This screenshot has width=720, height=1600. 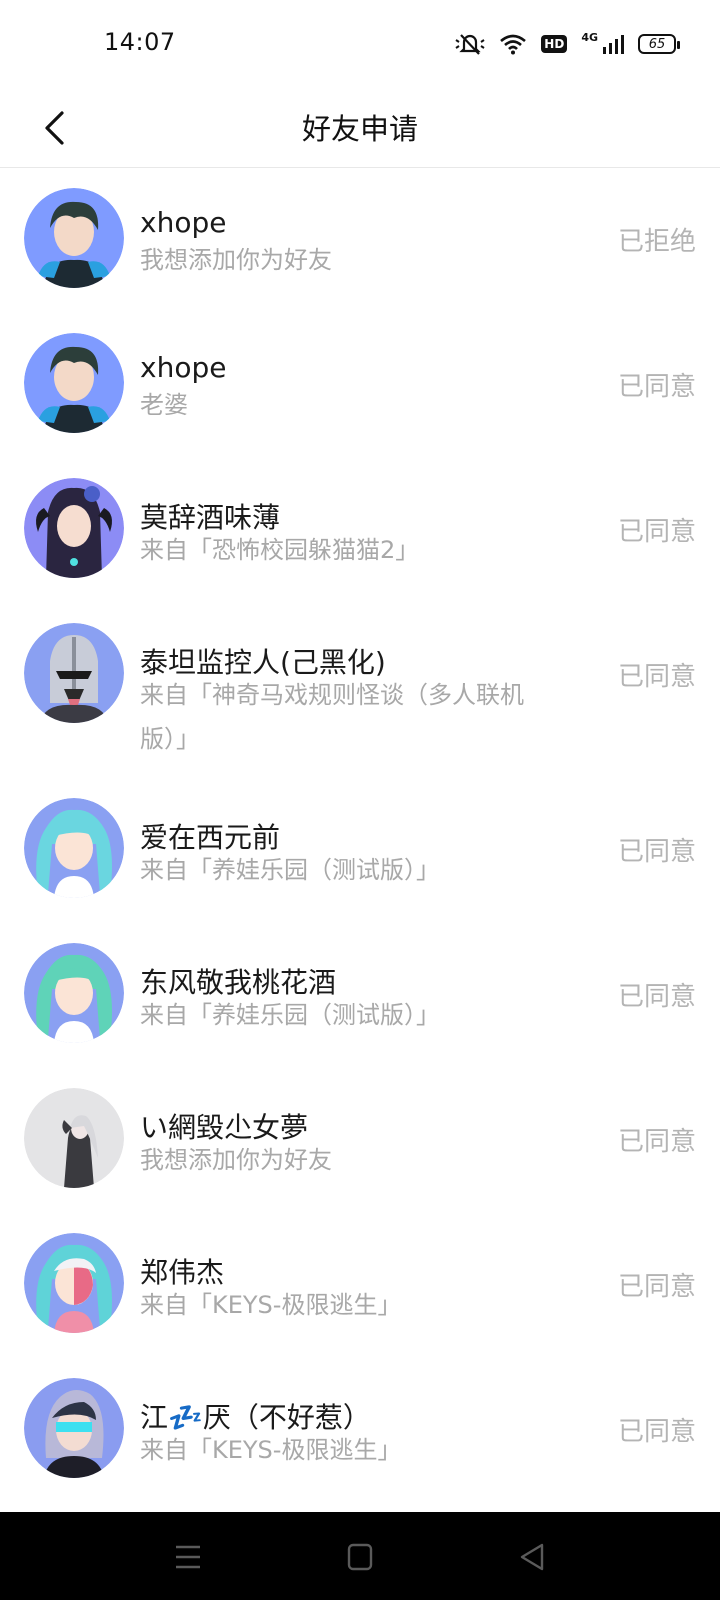 What do you see at coordinates (360, 240) in the screenshot?
I see `list-item: xhope 我想添加你为好友 已拒绝` at bounding box center [360, 240].